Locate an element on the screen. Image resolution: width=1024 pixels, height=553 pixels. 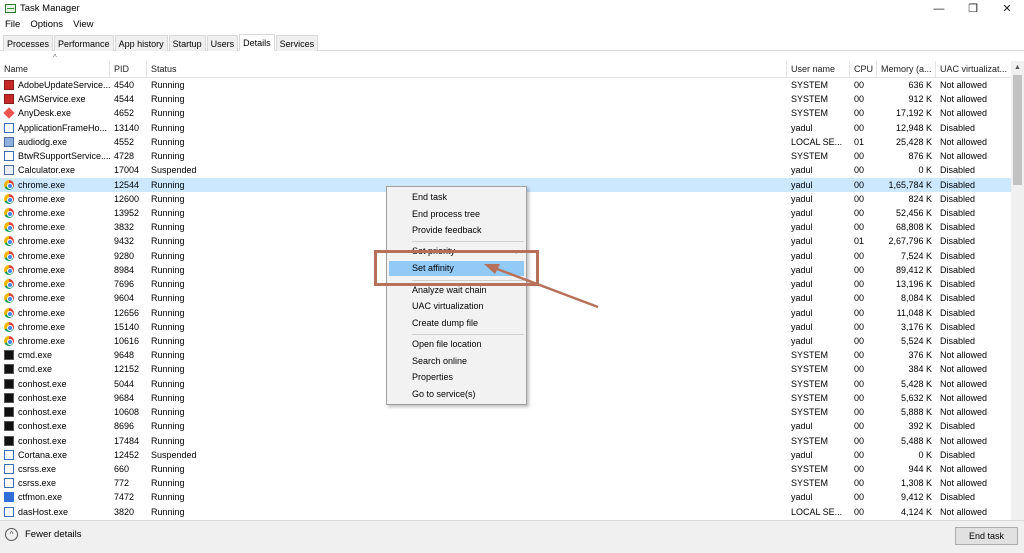
menu-file: File is located at coordinates (12, 24).